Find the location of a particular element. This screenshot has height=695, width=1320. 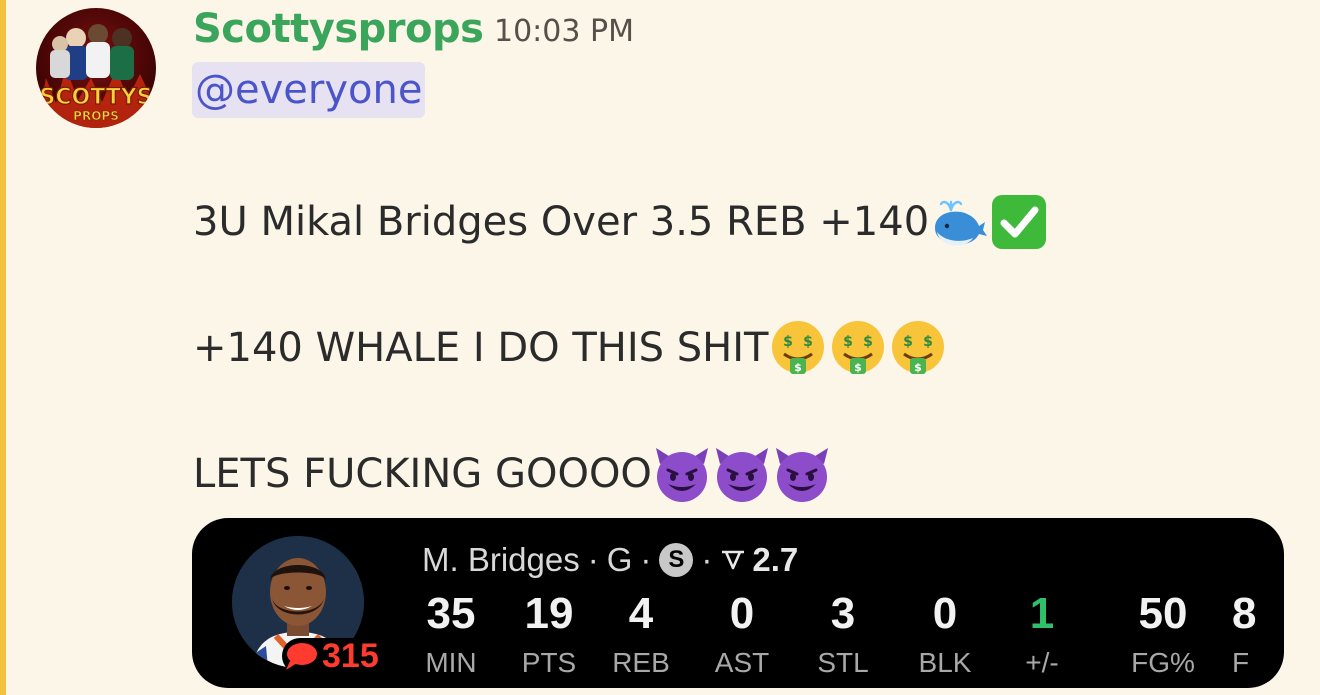

stat-label: FG% is located at coordinates (1163, 662).